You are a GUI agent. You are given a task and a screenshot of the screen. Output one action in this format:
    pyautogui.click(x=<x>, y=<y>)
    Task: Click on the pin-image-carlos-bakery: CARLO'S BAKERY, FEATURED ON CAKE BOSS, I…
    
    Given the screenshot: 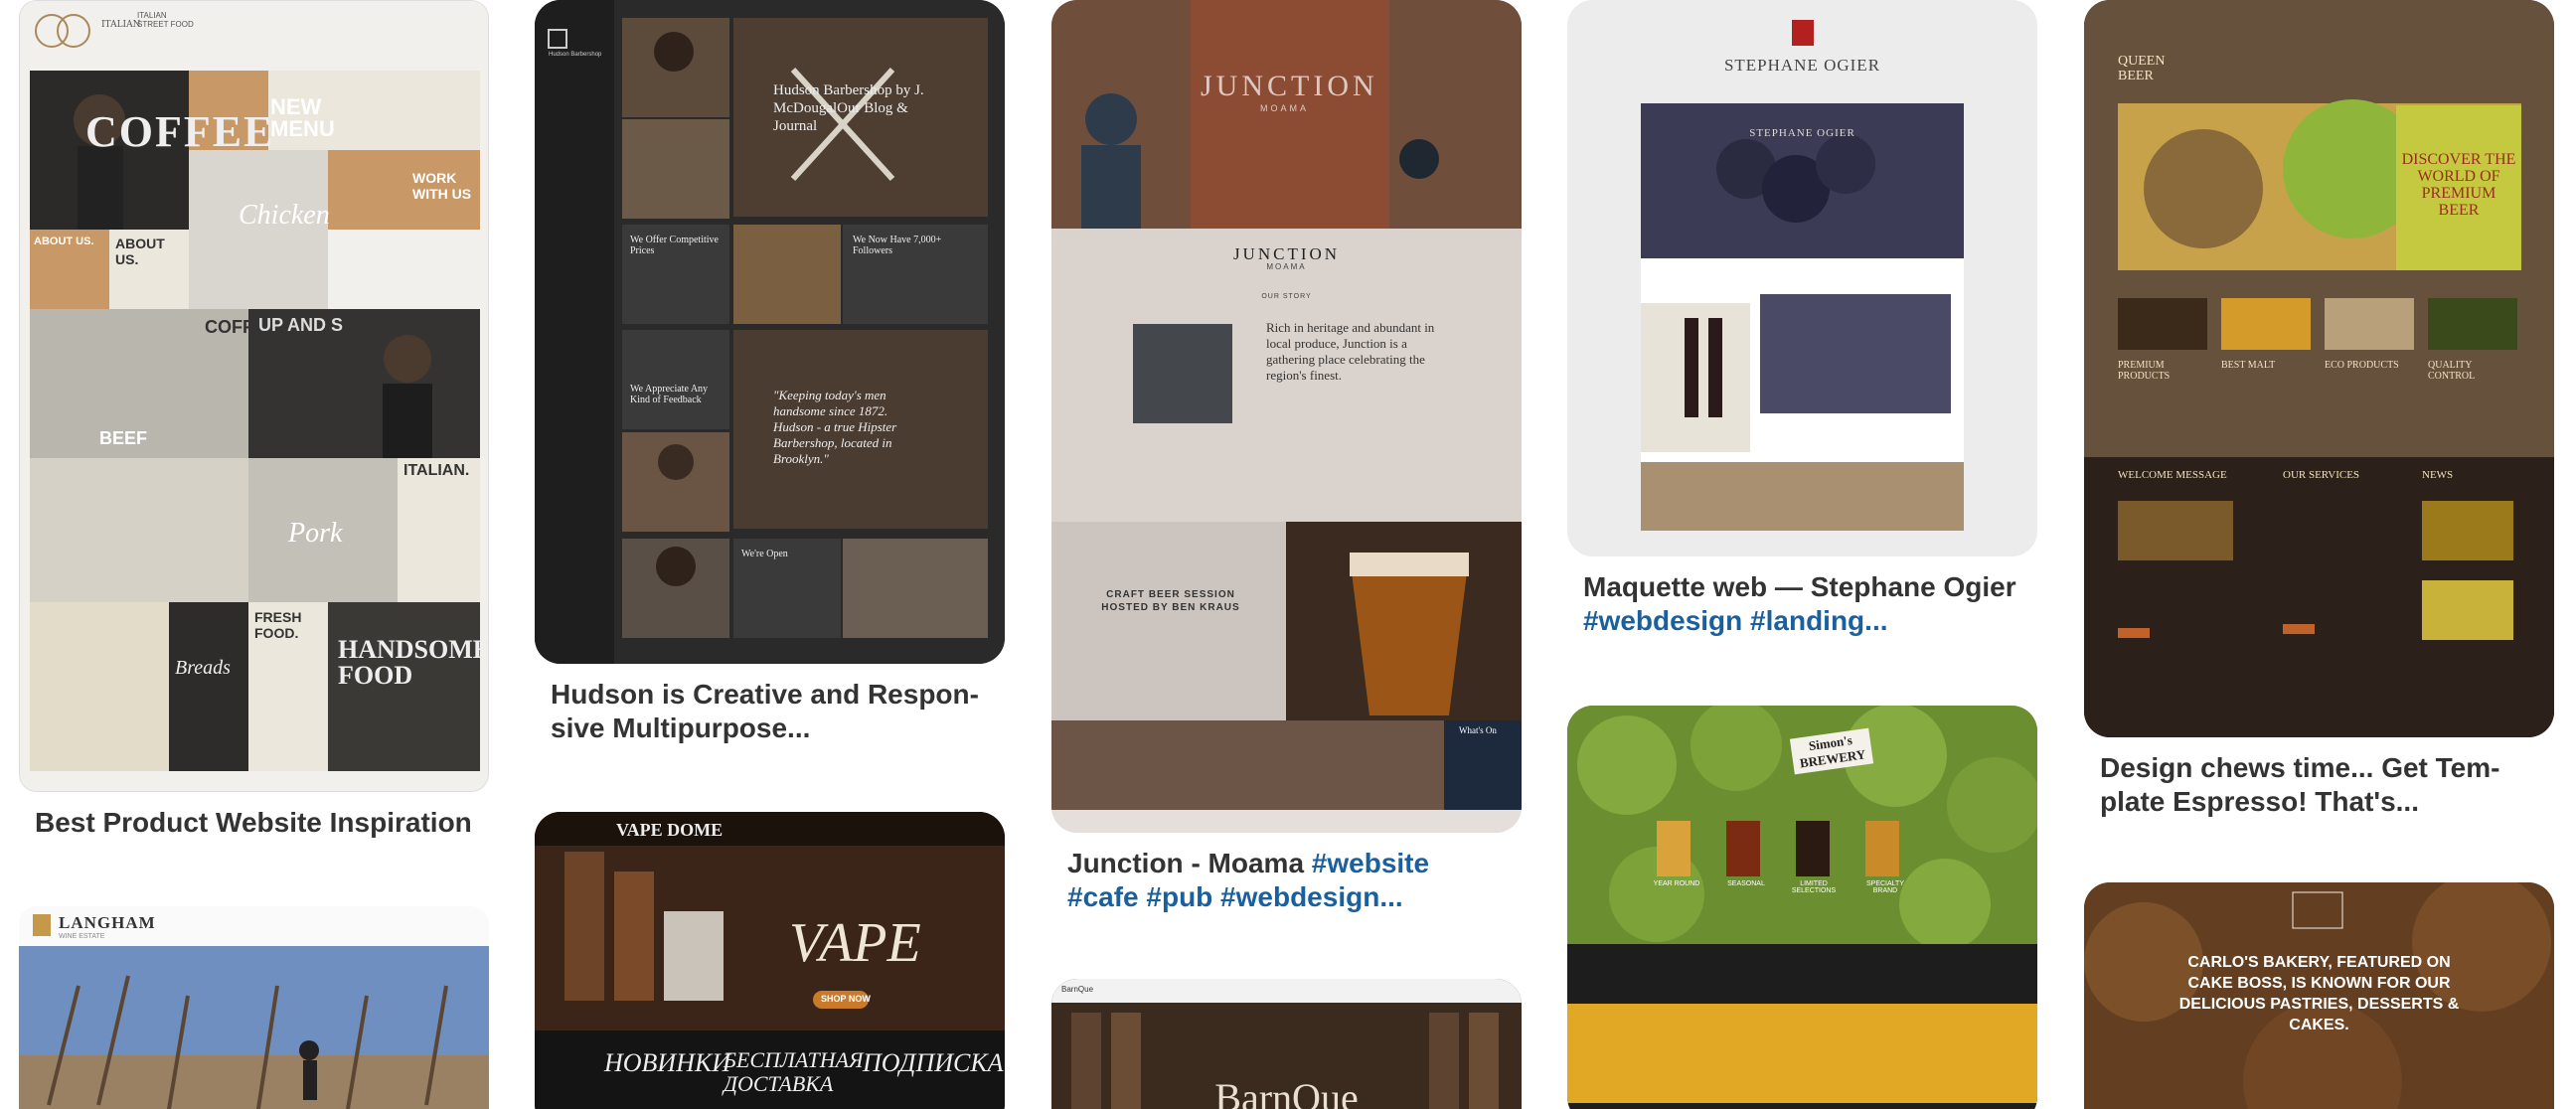 What is the action you would take?
    pyautogui.click(x=2319, y=995)
    